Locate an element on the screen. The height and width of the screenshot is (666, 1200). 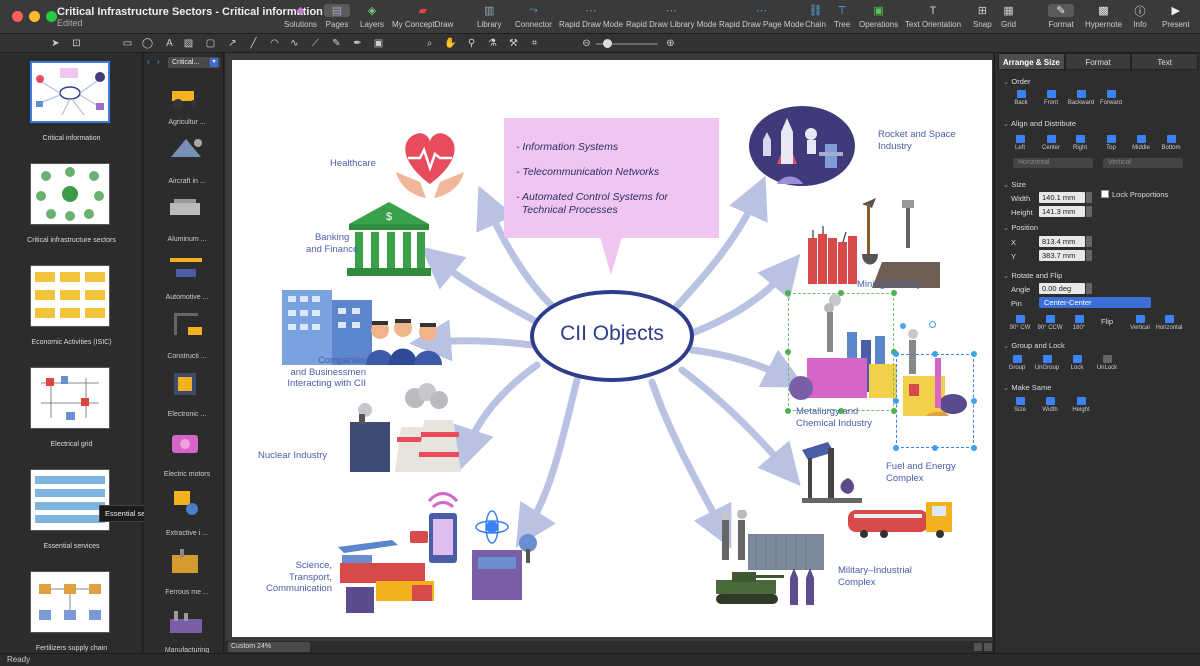
tab-text: Text is located at coordinates (1165, 61).